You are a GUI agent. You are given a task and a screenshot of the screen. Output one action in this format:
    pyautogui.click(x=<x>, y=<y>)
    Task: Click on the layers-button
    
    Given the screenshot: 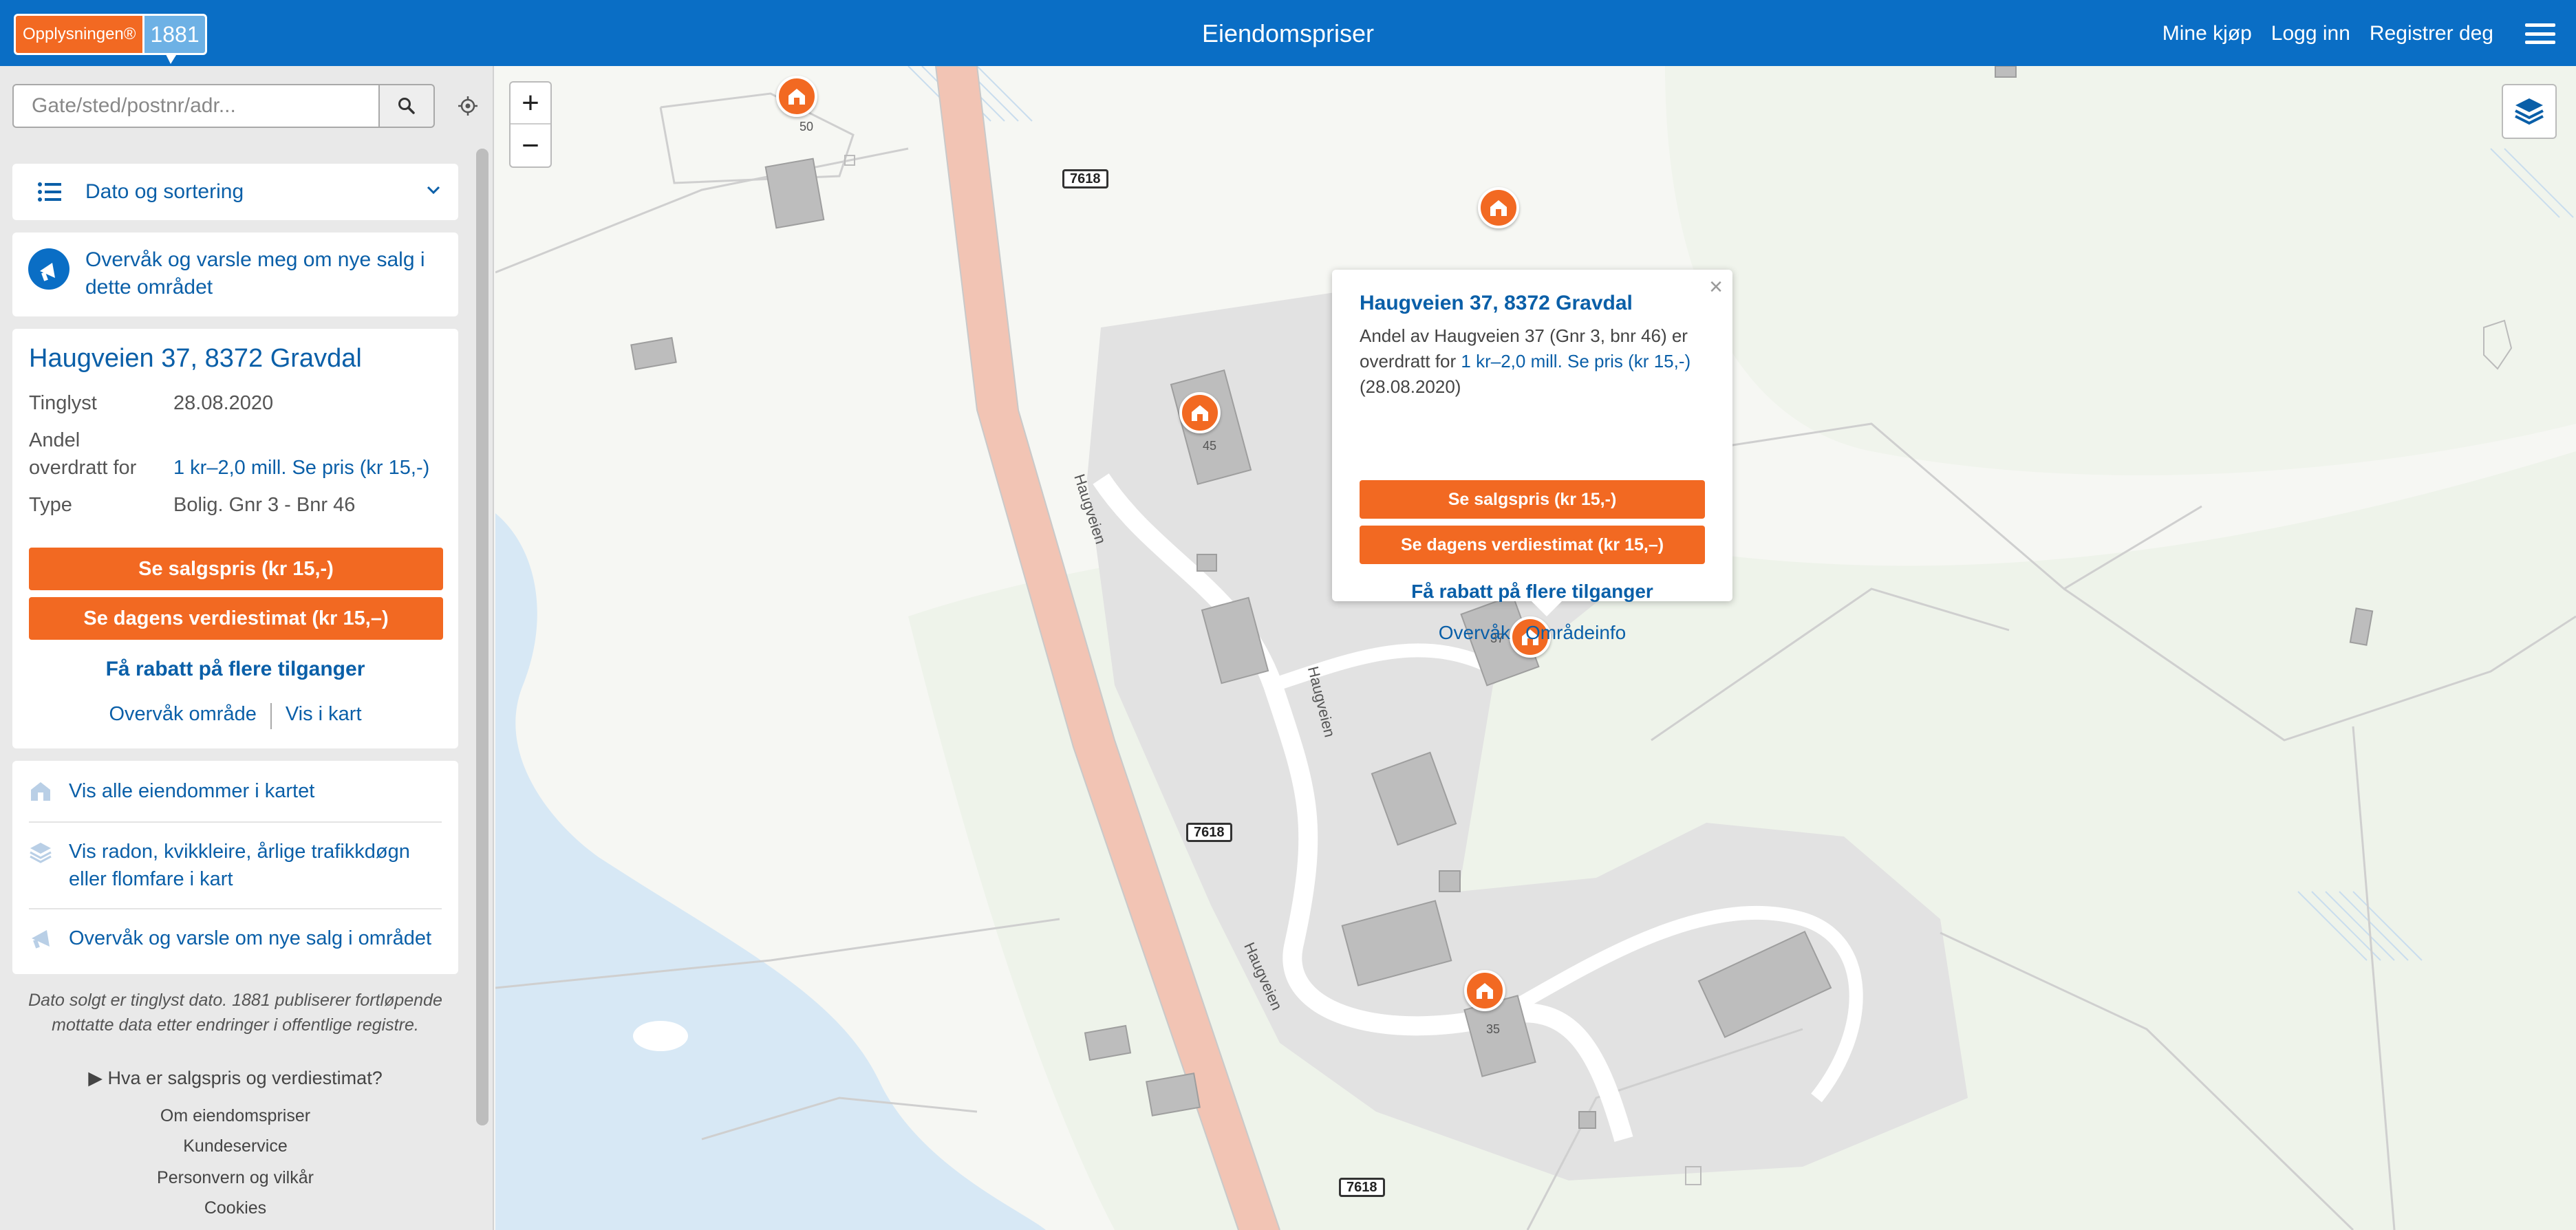 What is the action you would take?
    pyautogui.click(x=2529, y=111)
    